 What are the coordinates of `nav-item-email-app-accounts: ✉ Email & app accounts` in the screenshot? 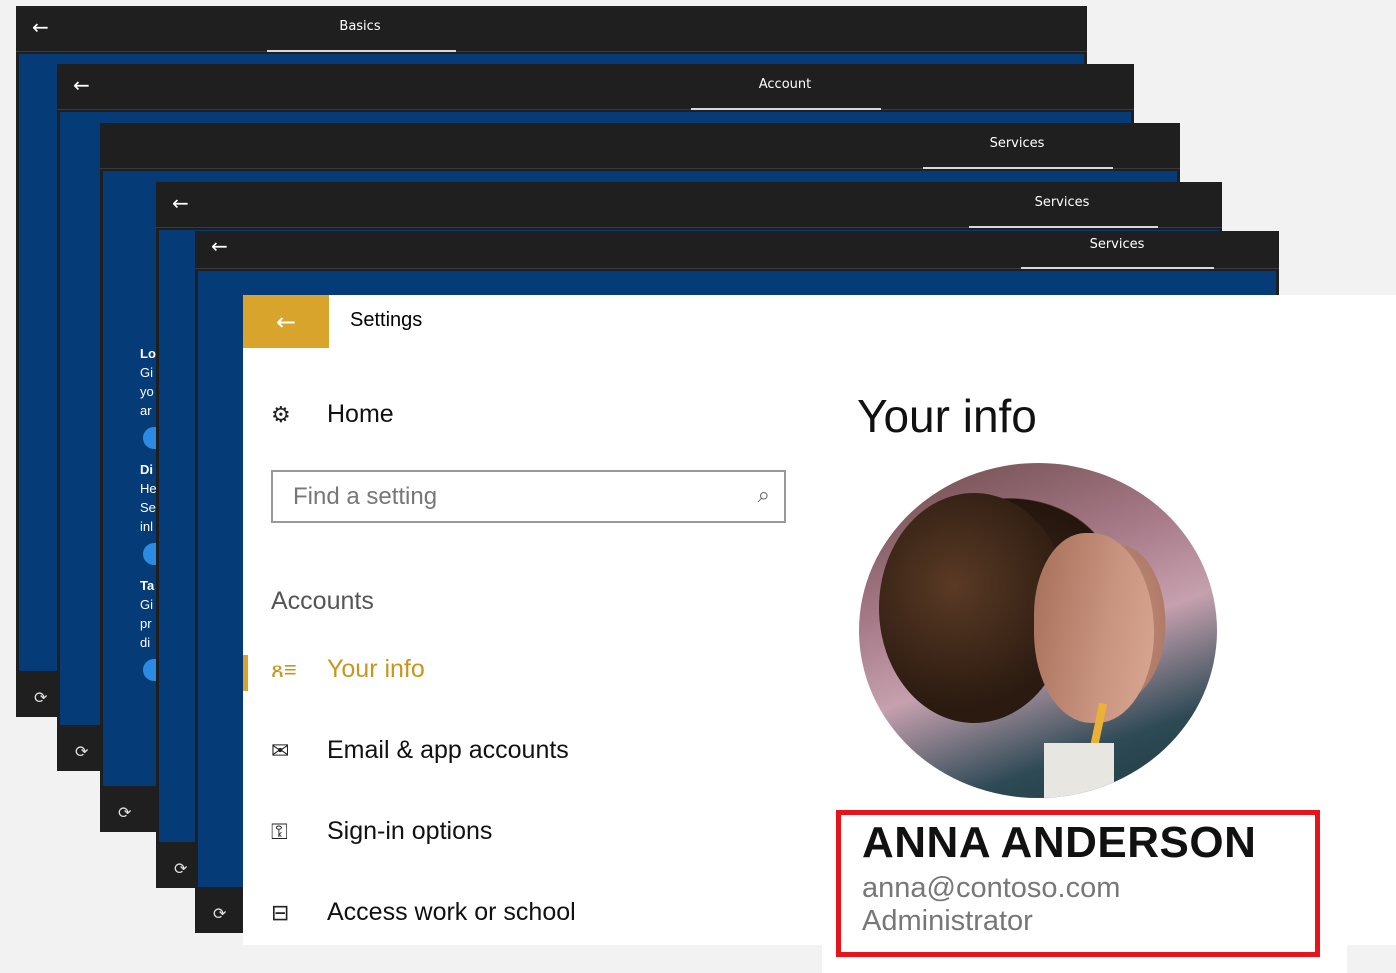 It's located at (420, 750).